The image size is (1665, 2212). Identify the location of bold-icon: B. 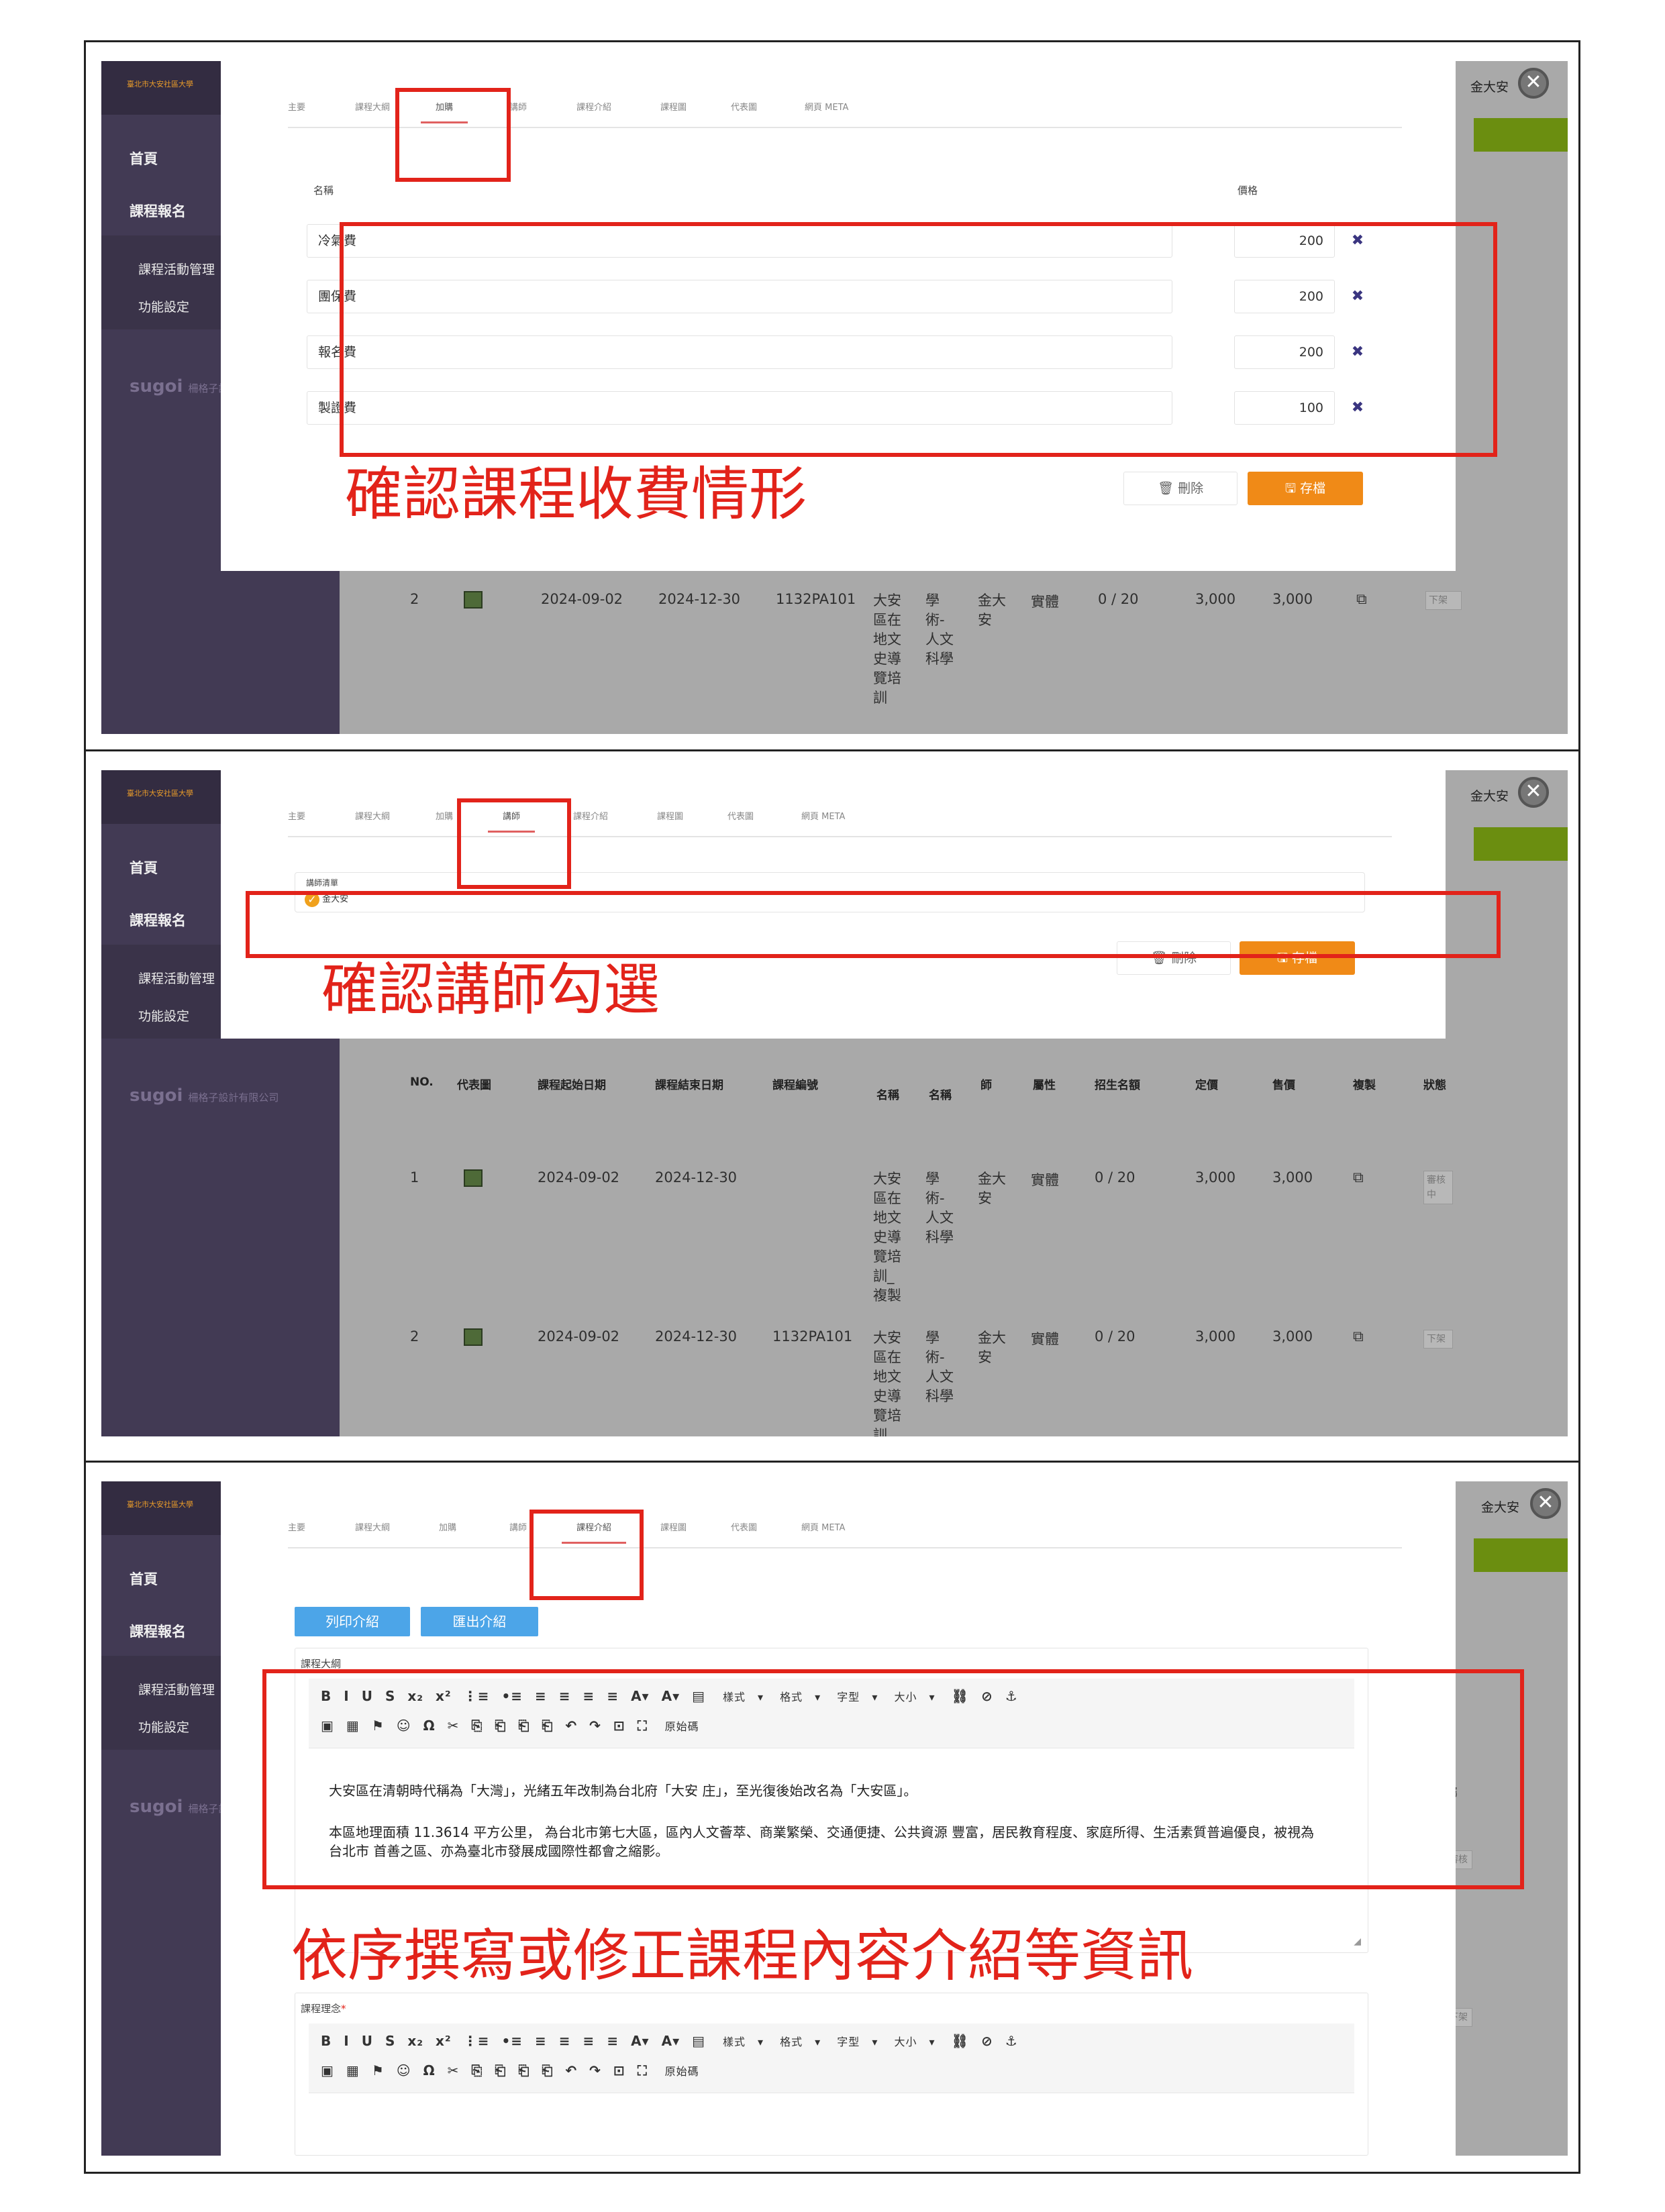
(326, 2041).